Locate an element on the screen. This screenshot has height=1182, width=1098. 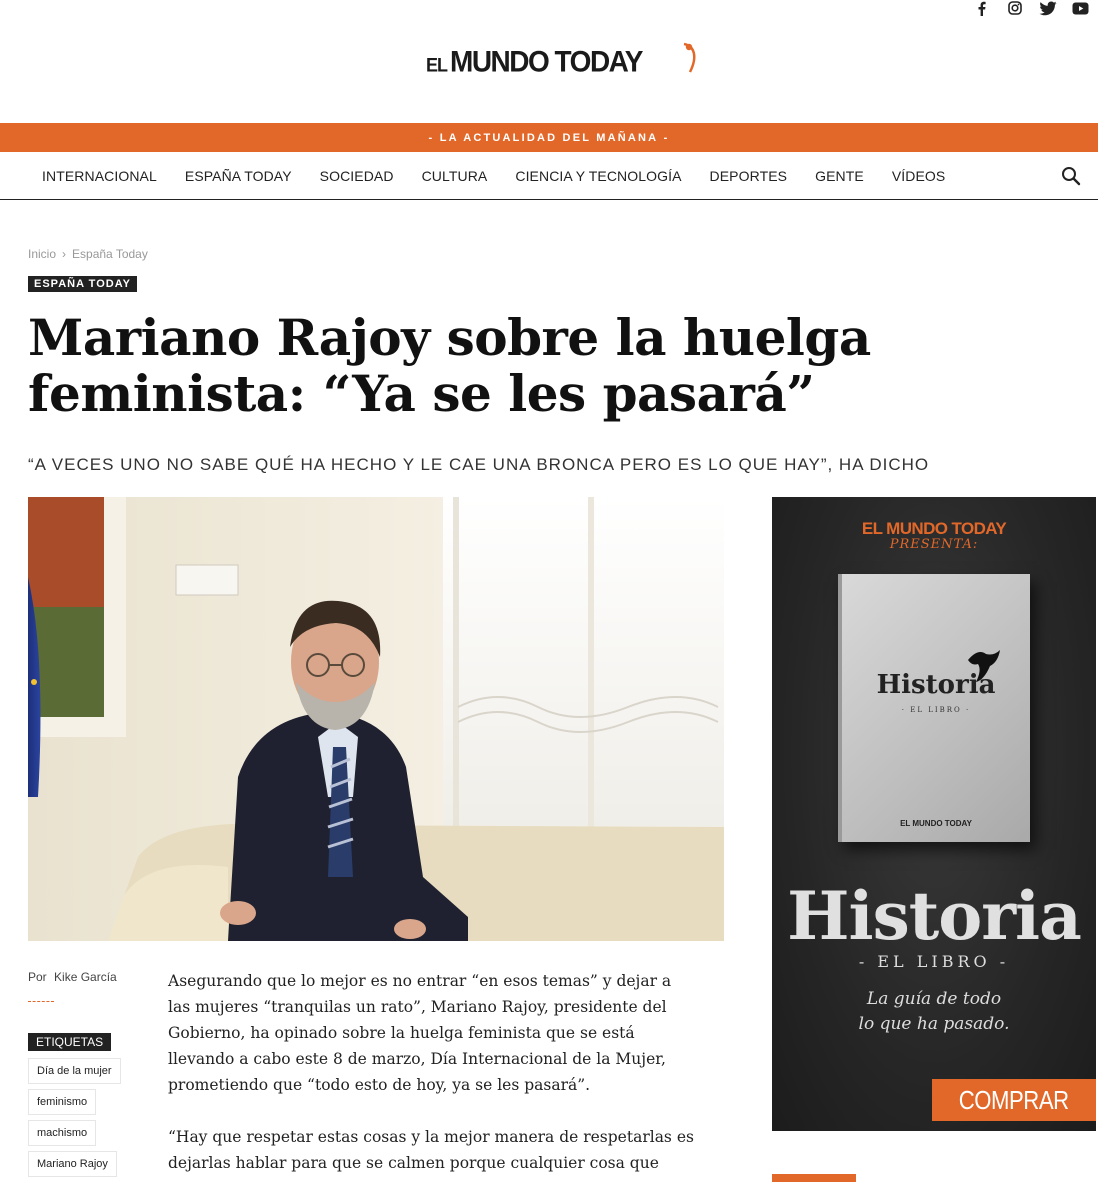
ad-book-cover: Historia · EL LIBRO · EL MUNDO TODAY is located at coordinates (934, 708).